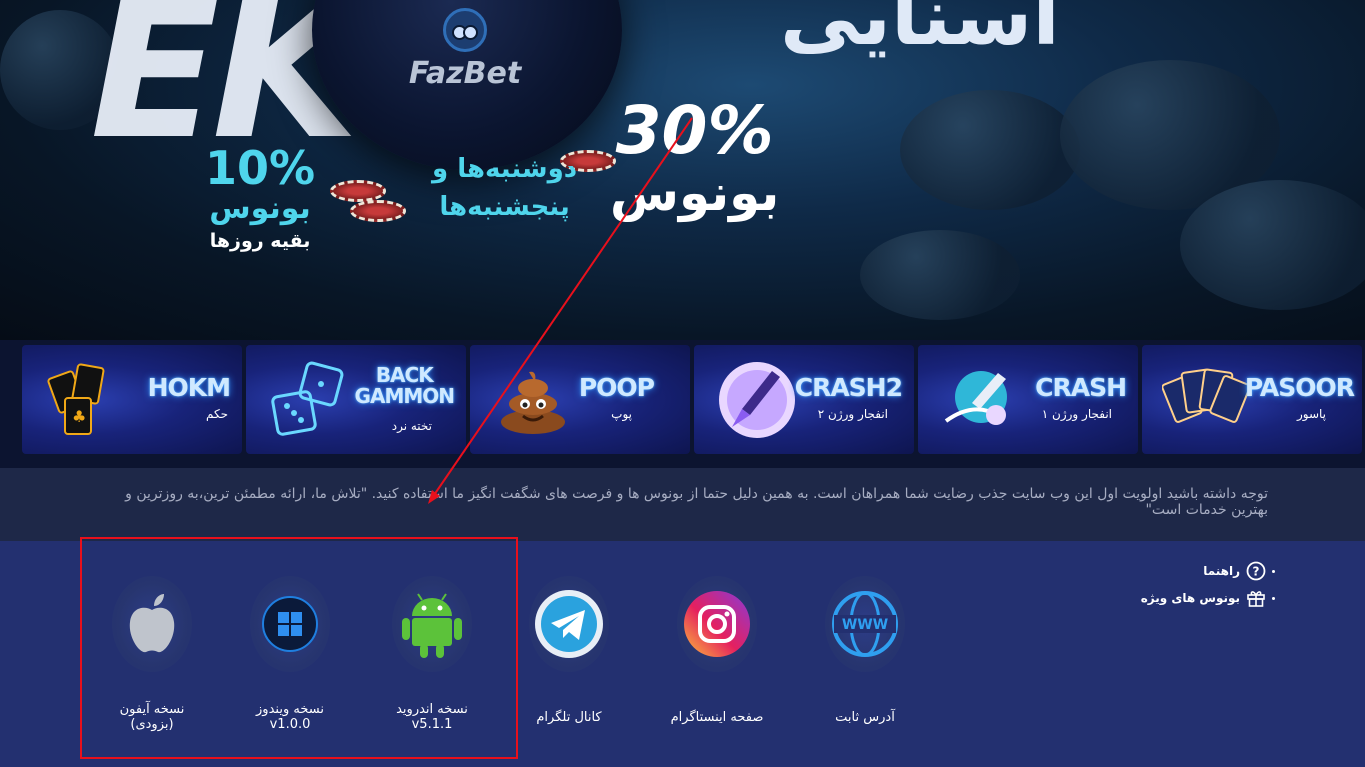  I want to click on question-circle-icon: ?, so click(1256, 571).